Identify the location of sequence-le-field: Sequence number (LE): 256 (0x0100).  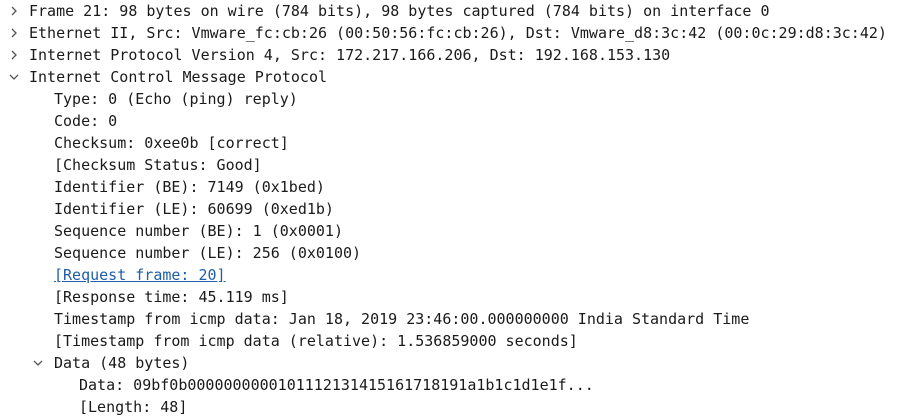
(208, 253).